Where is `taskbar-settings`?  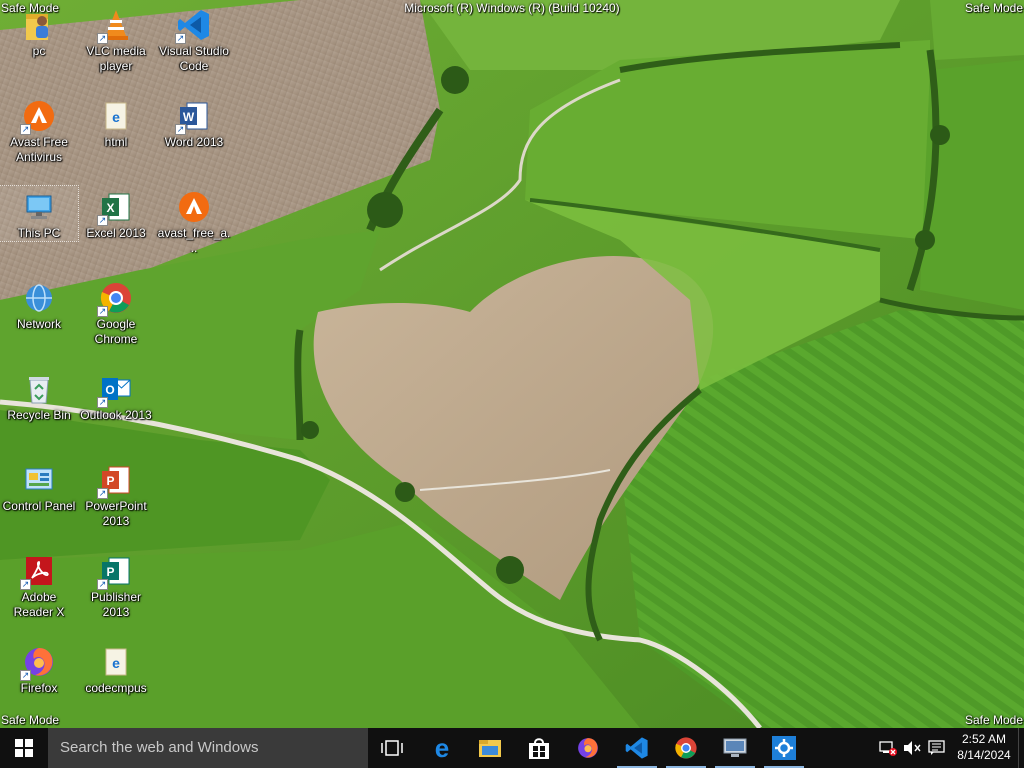 taskbar-settings is located at coordinates (784, 748).